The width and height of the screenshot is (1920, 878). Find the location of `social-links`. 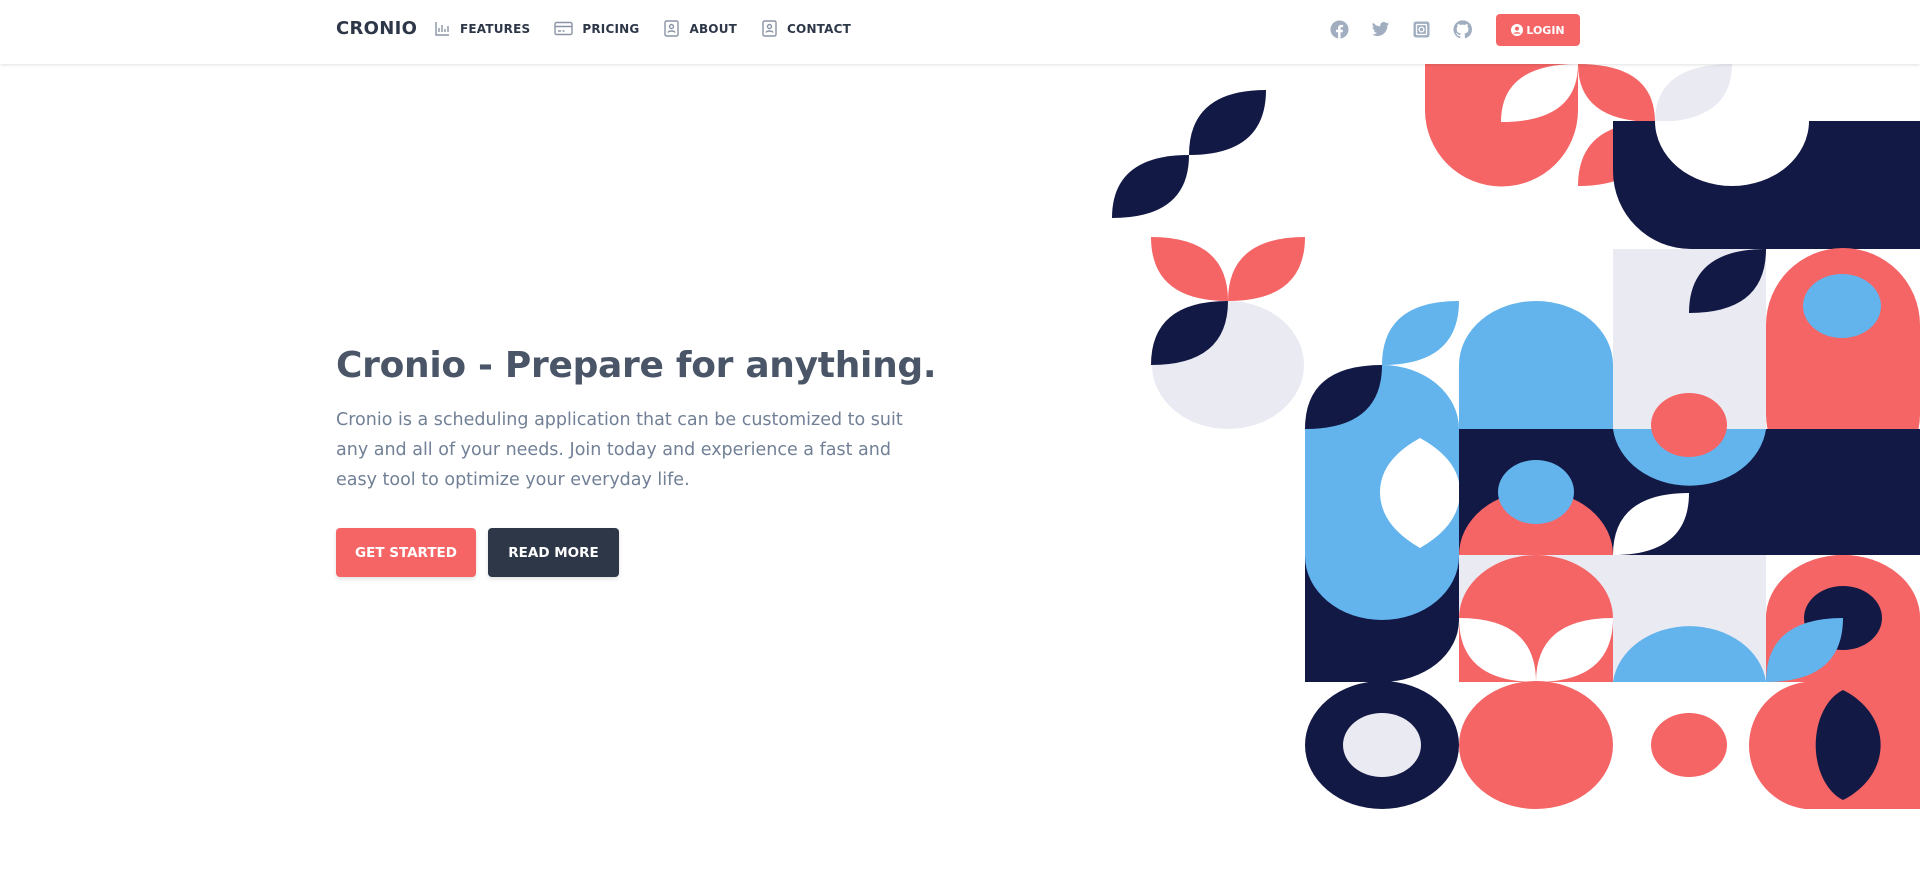

social-links is located at coordinates (1412, 29).